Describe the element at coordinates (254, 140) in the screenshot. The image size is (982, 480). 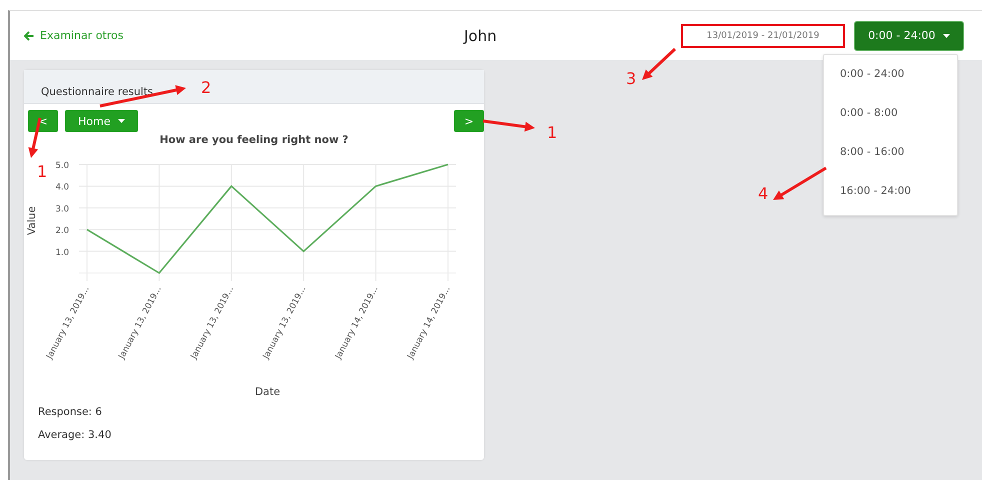
I see `chart-title: How are you feeling right now ?` at that location.